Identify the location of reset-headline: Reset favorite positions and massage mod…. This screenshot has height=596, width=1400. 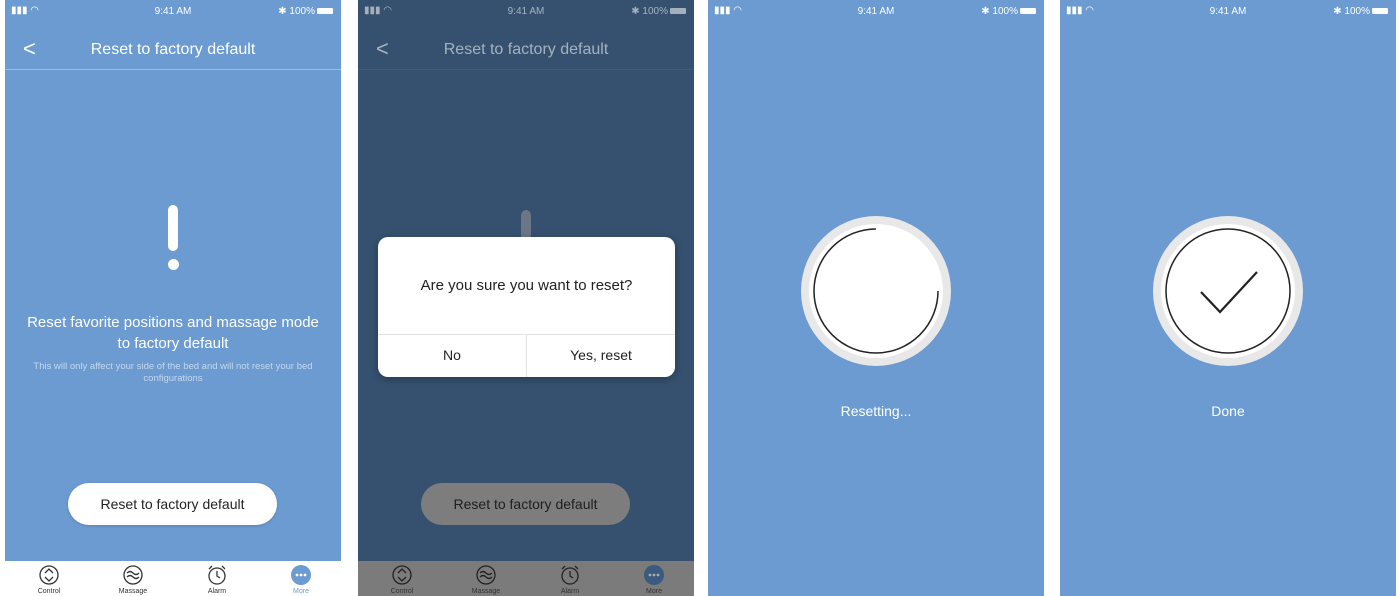
(173, 333).